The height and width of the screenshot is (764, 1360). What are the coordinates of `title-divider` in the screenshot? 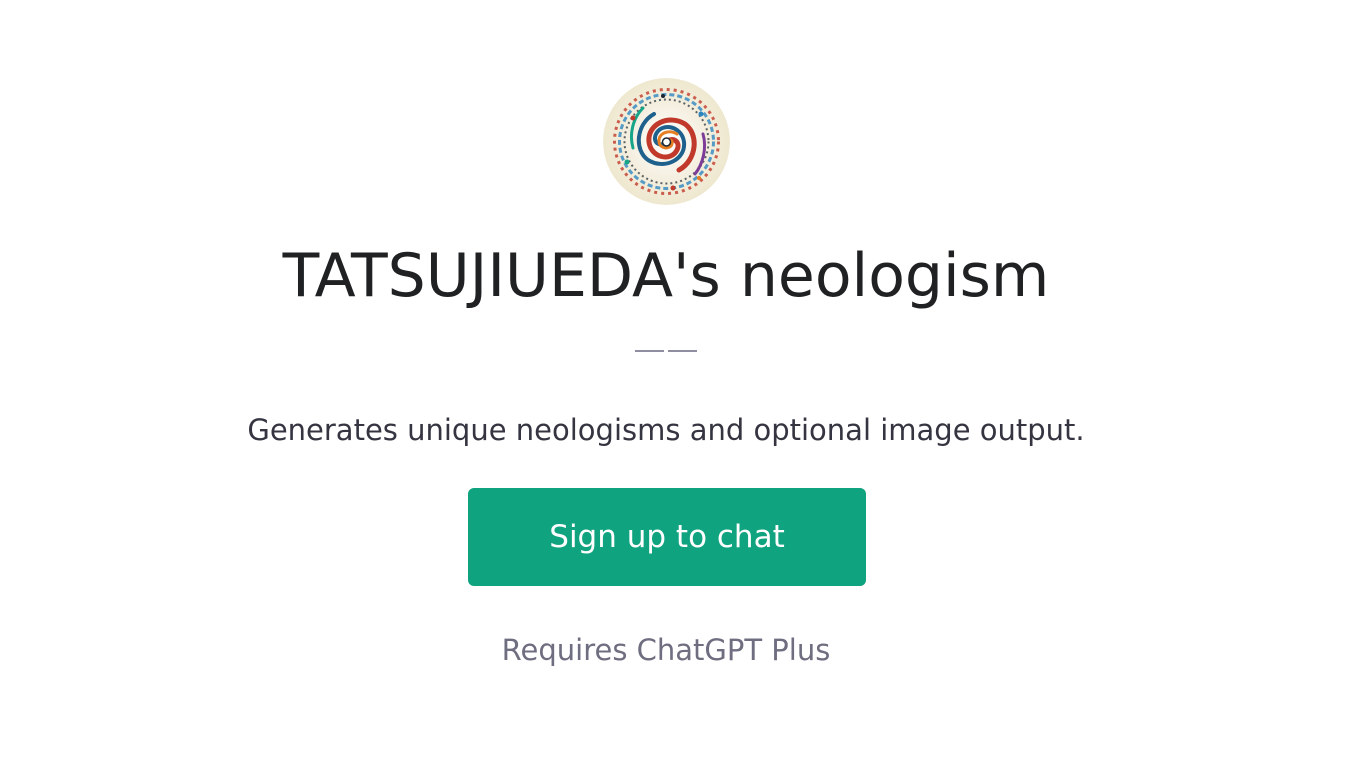 It's located at (666, 351).